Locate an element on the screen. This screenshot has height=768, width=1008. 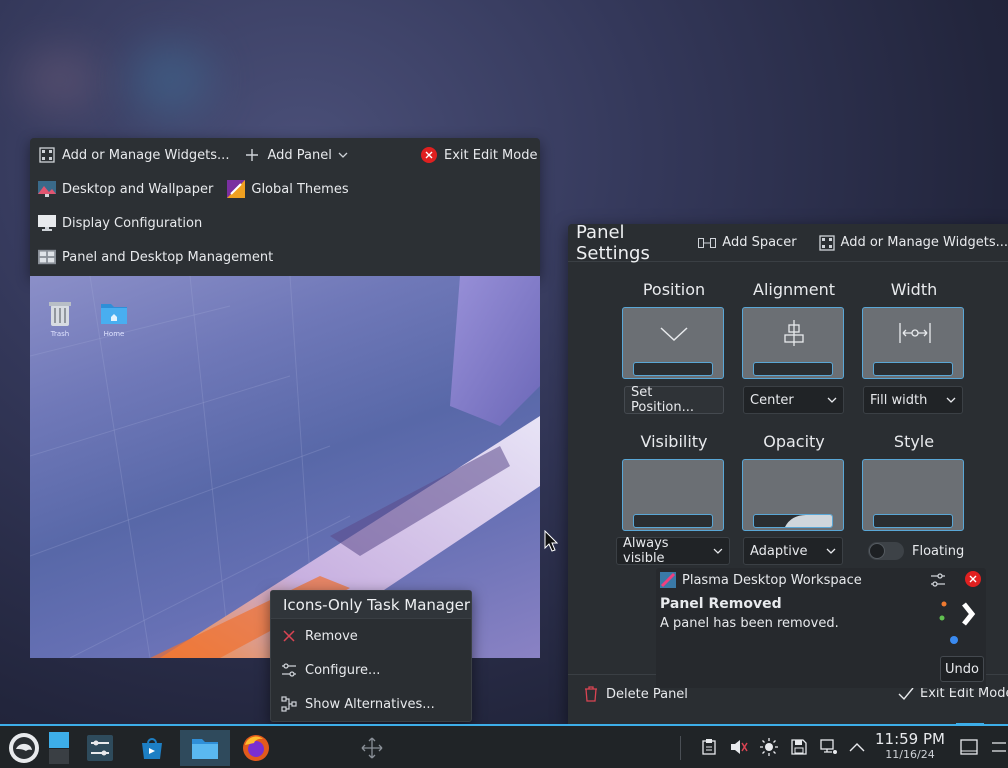
application-launcher is located at coordinates (24, 748).